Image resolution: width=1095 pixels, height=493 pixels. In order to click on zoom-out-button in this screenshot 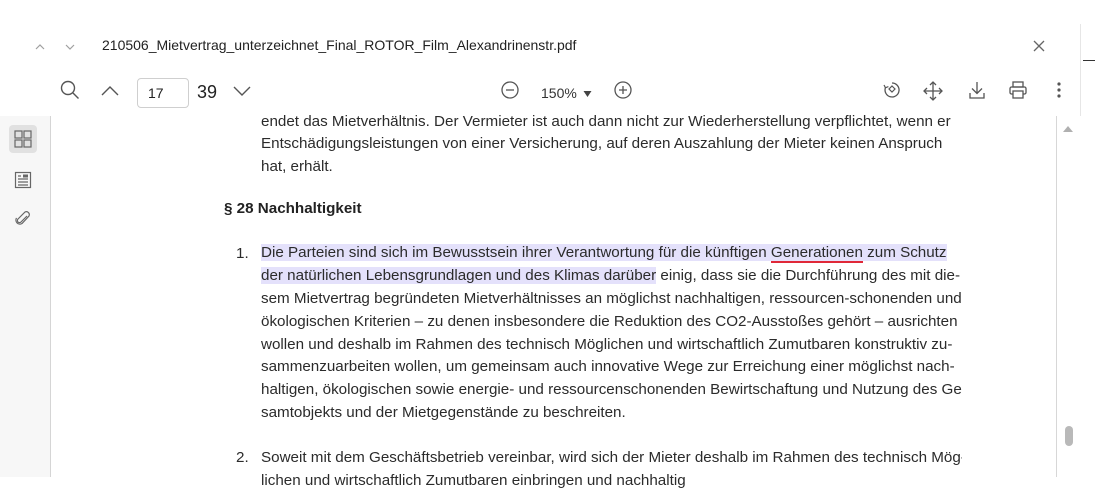, I will do `click(510, 92)`.